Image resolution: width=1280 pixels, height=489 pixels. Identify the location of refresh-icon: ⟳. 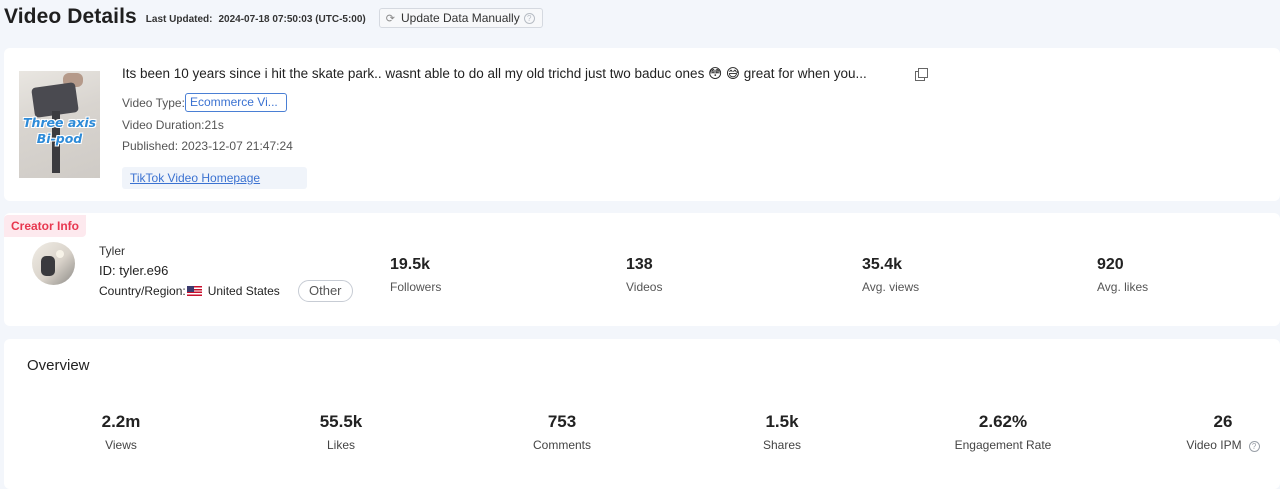
(390, 18).